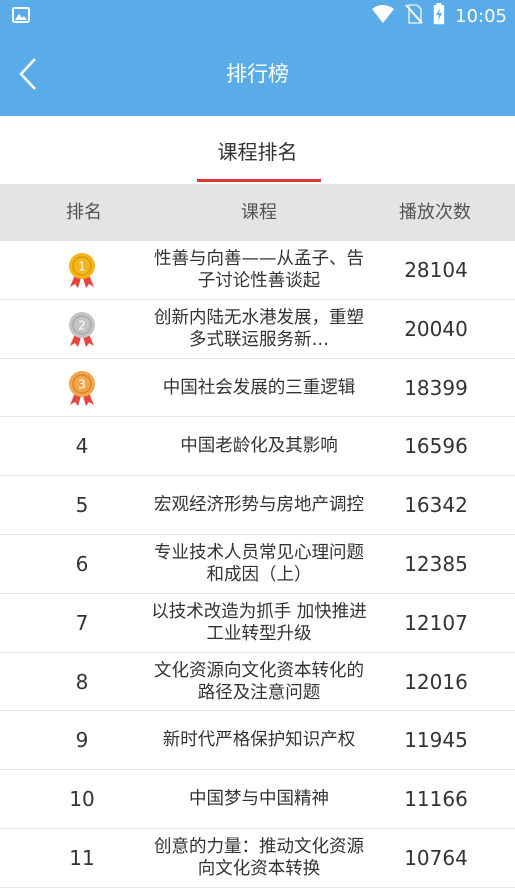 This screenshot has height=896, width=515. I want to click on table-row: 7 以技术改造为抓手 加快推进工业转型升级 12107, so click(257, 623).